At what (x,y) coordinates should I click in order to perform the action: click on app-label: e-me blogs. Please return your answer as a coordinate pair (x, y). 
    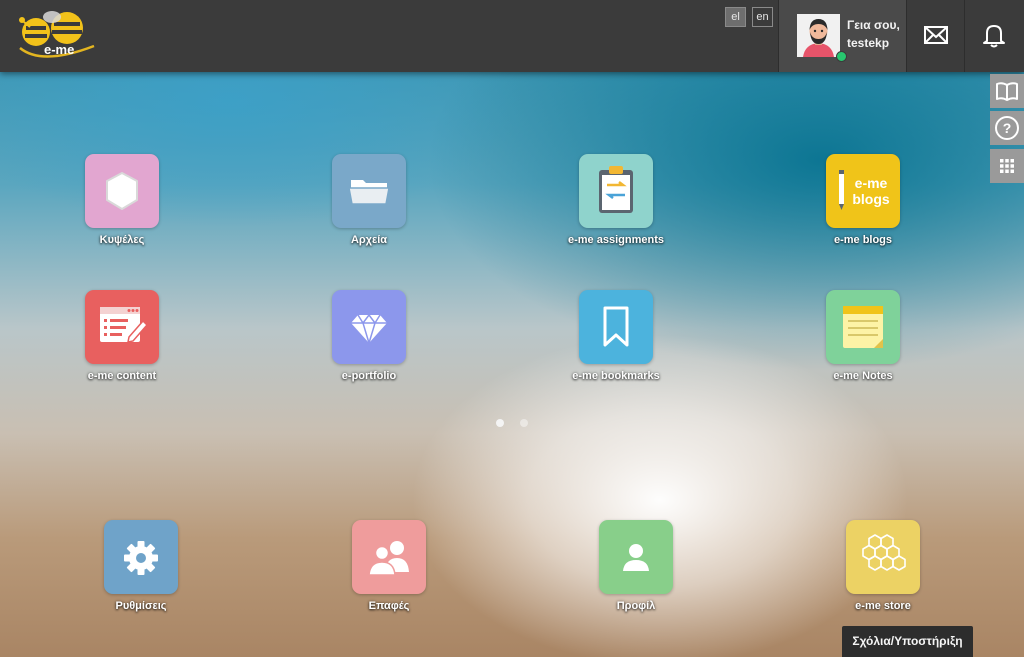
    Looking at the image, I should click on (863, 240).